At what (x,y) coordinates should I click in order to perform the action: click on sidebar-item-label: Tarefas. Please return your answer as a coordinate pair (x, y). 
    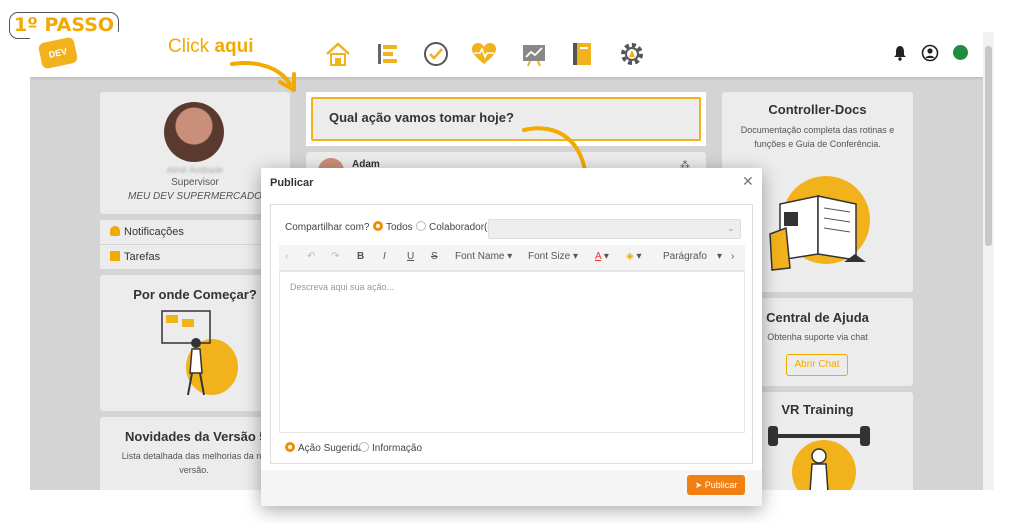
    Looking at the image, I should click on (142, 257).